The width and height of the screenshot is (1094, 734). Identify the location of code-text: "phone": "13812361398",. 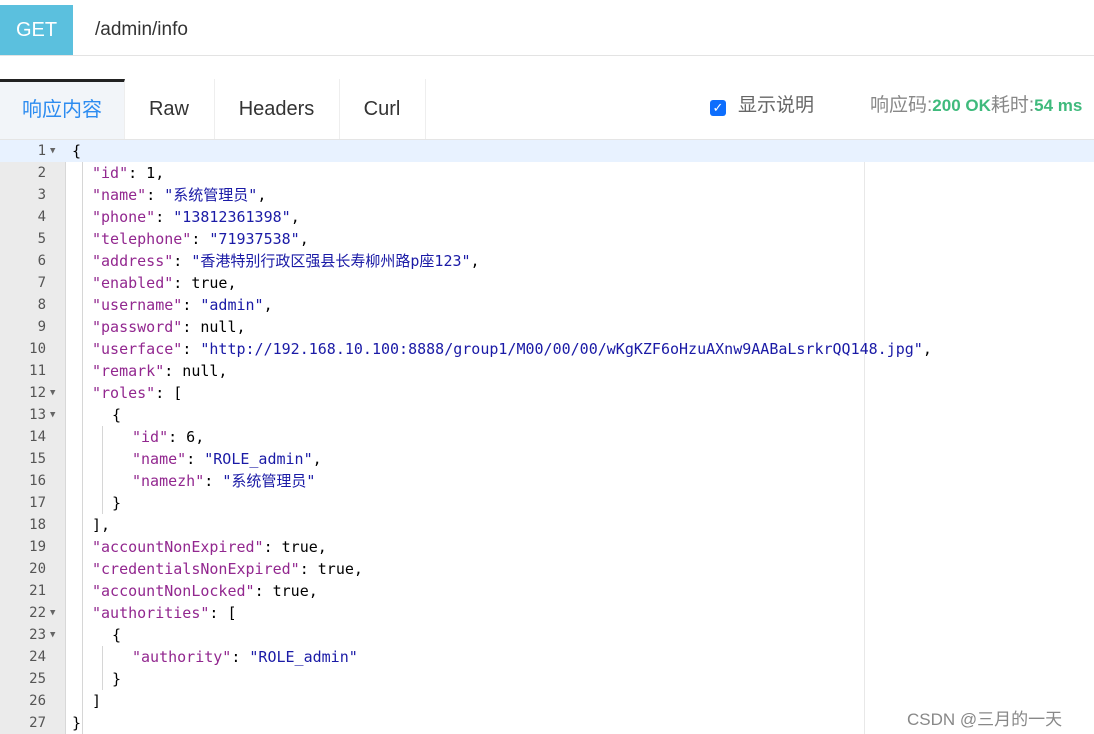
(196, 217).